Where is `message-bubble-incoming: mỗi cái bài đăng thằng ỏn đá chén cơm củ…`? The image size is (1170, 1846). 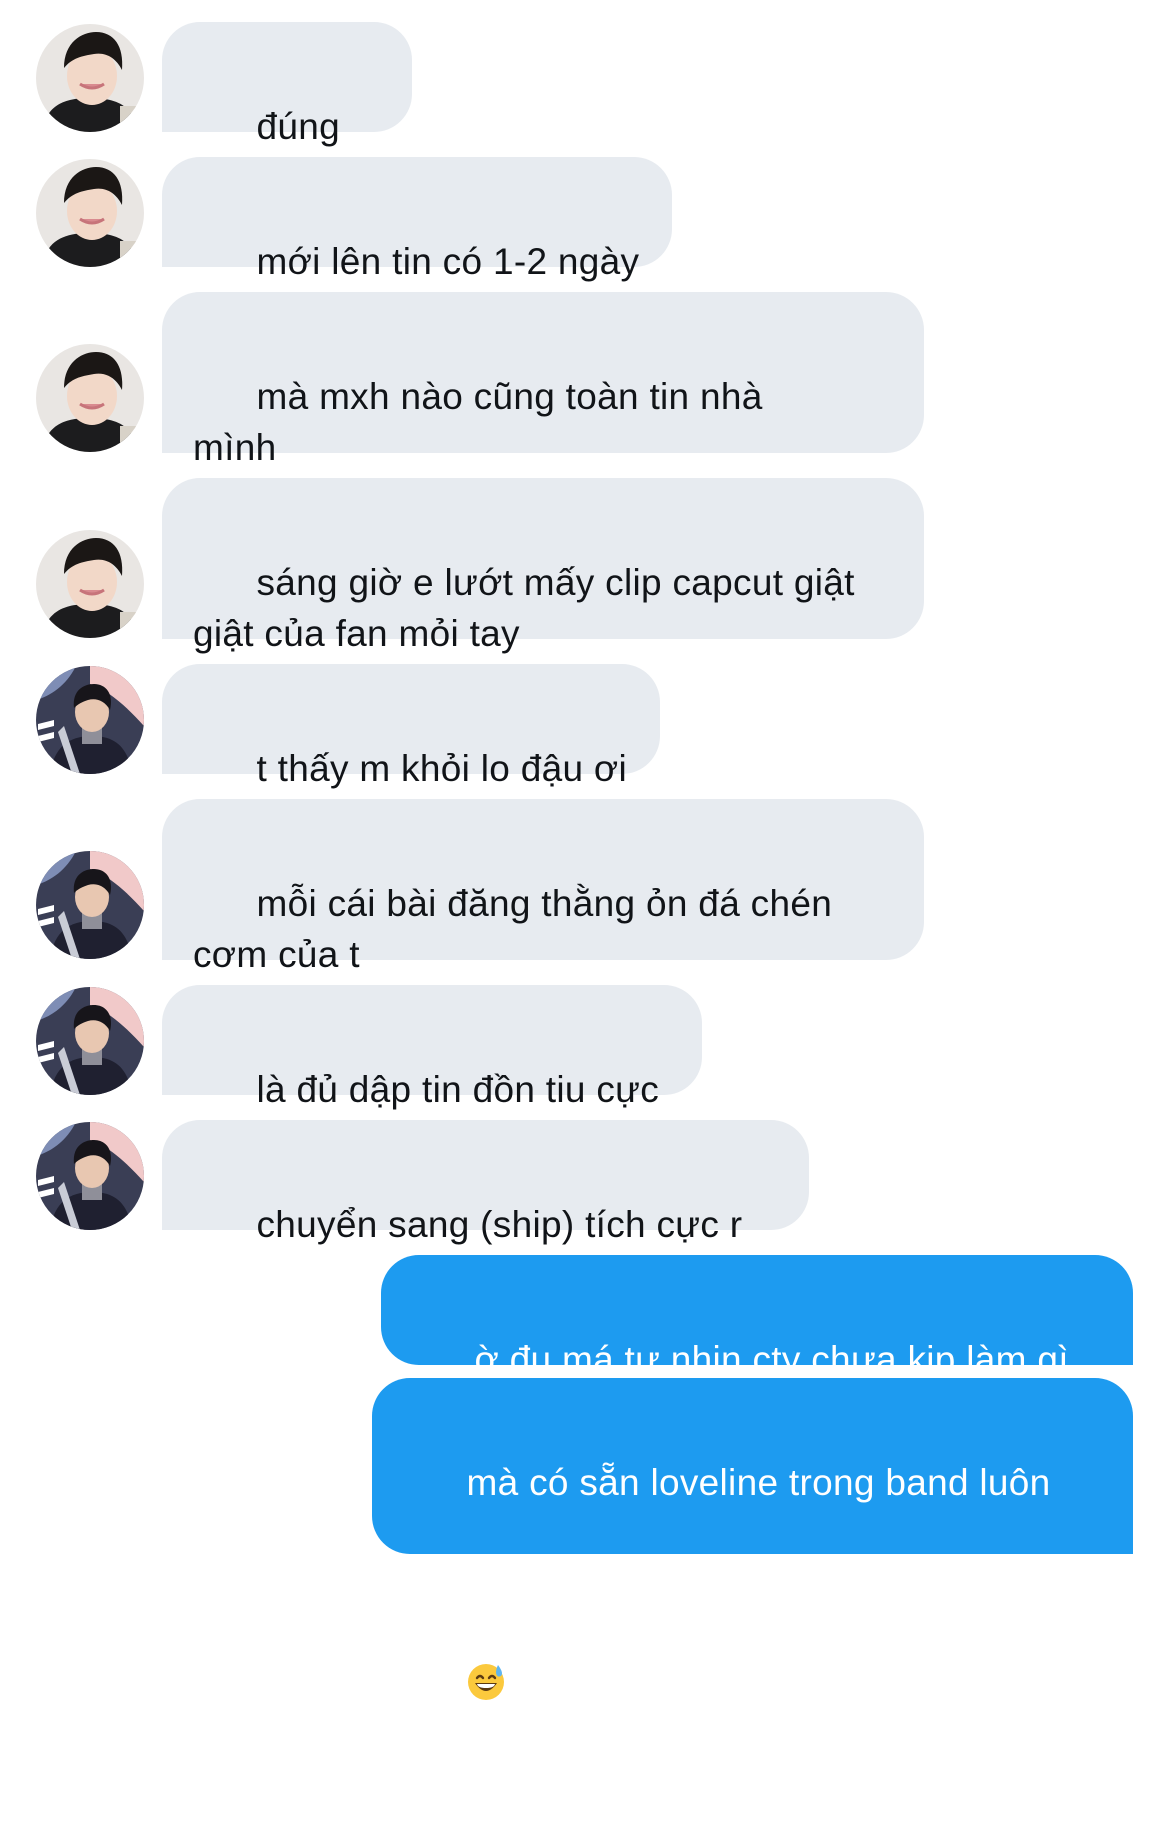
message-bubble-incoming: mỗi cái bài đăng thằng ỏn đá chén cơm củ… is located at coordinates (543, 887).